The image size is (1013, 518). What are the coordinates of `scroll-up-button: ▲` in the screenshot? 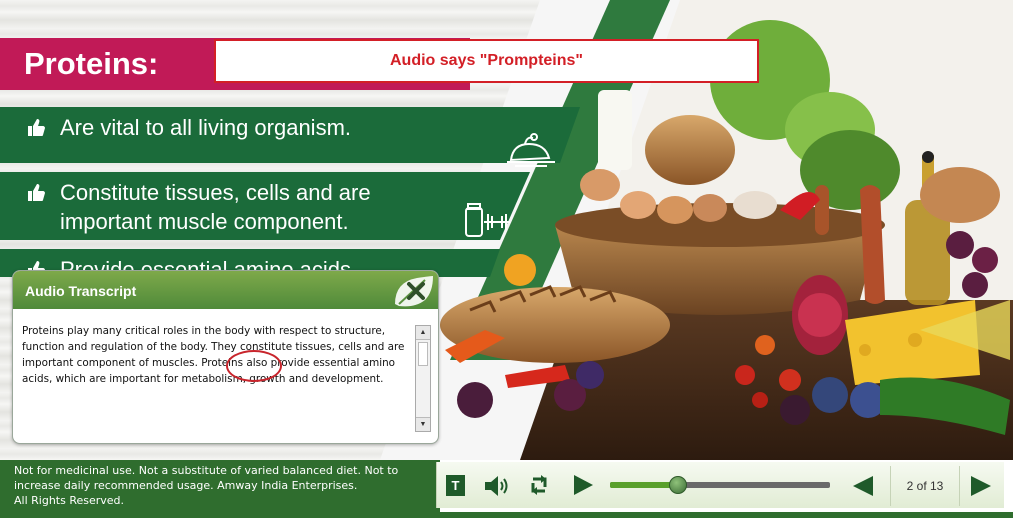 It's located at (423, 333).